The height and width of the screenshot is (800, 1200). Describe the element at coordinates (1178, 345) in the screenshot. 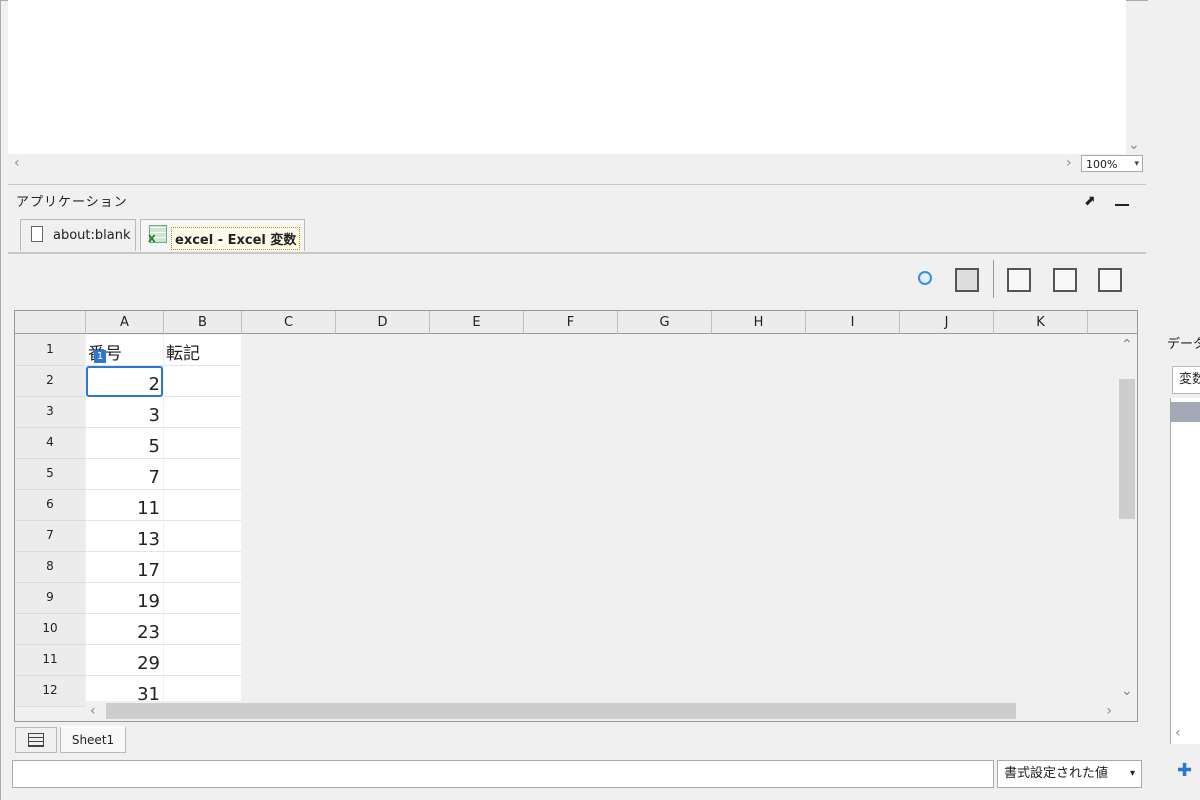

I see `data-panel-title: データ` at that location.